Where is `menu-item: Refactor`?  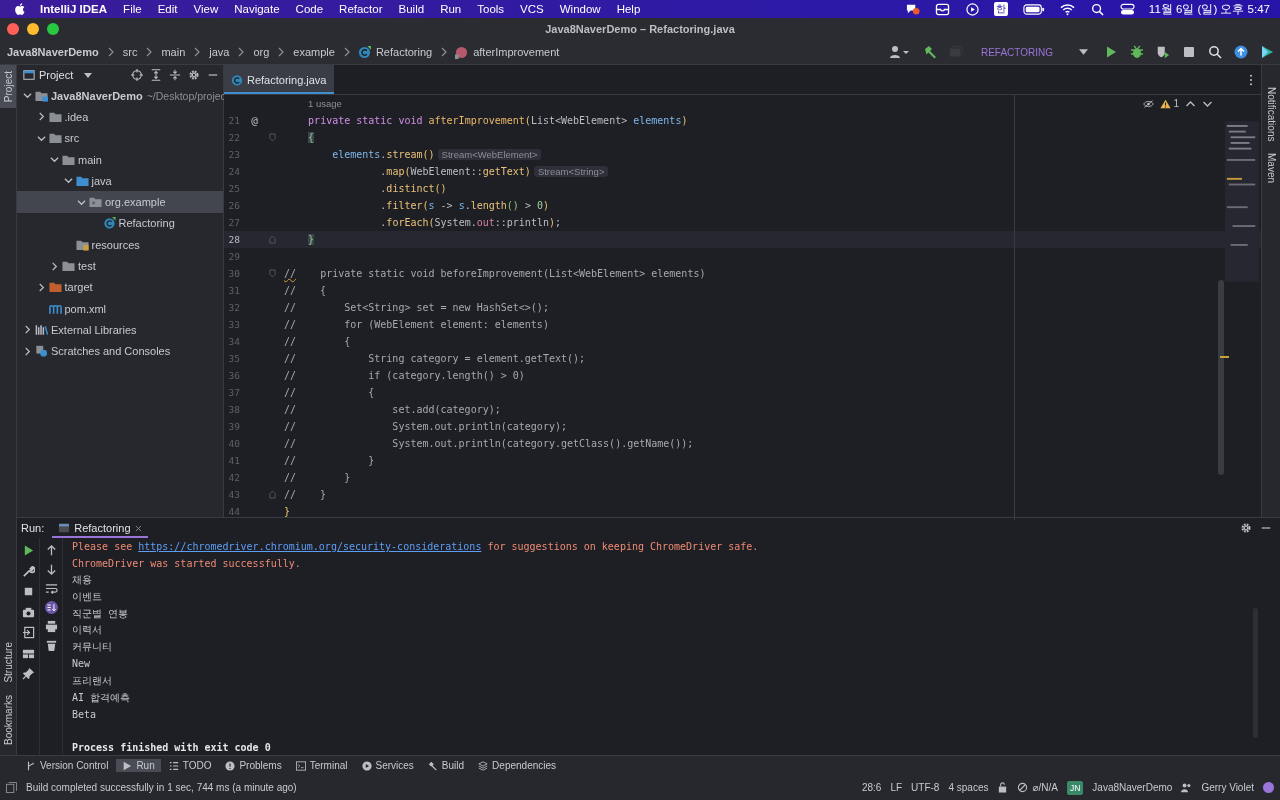 menu-item: Refactor is located at coordinates (361, 9).